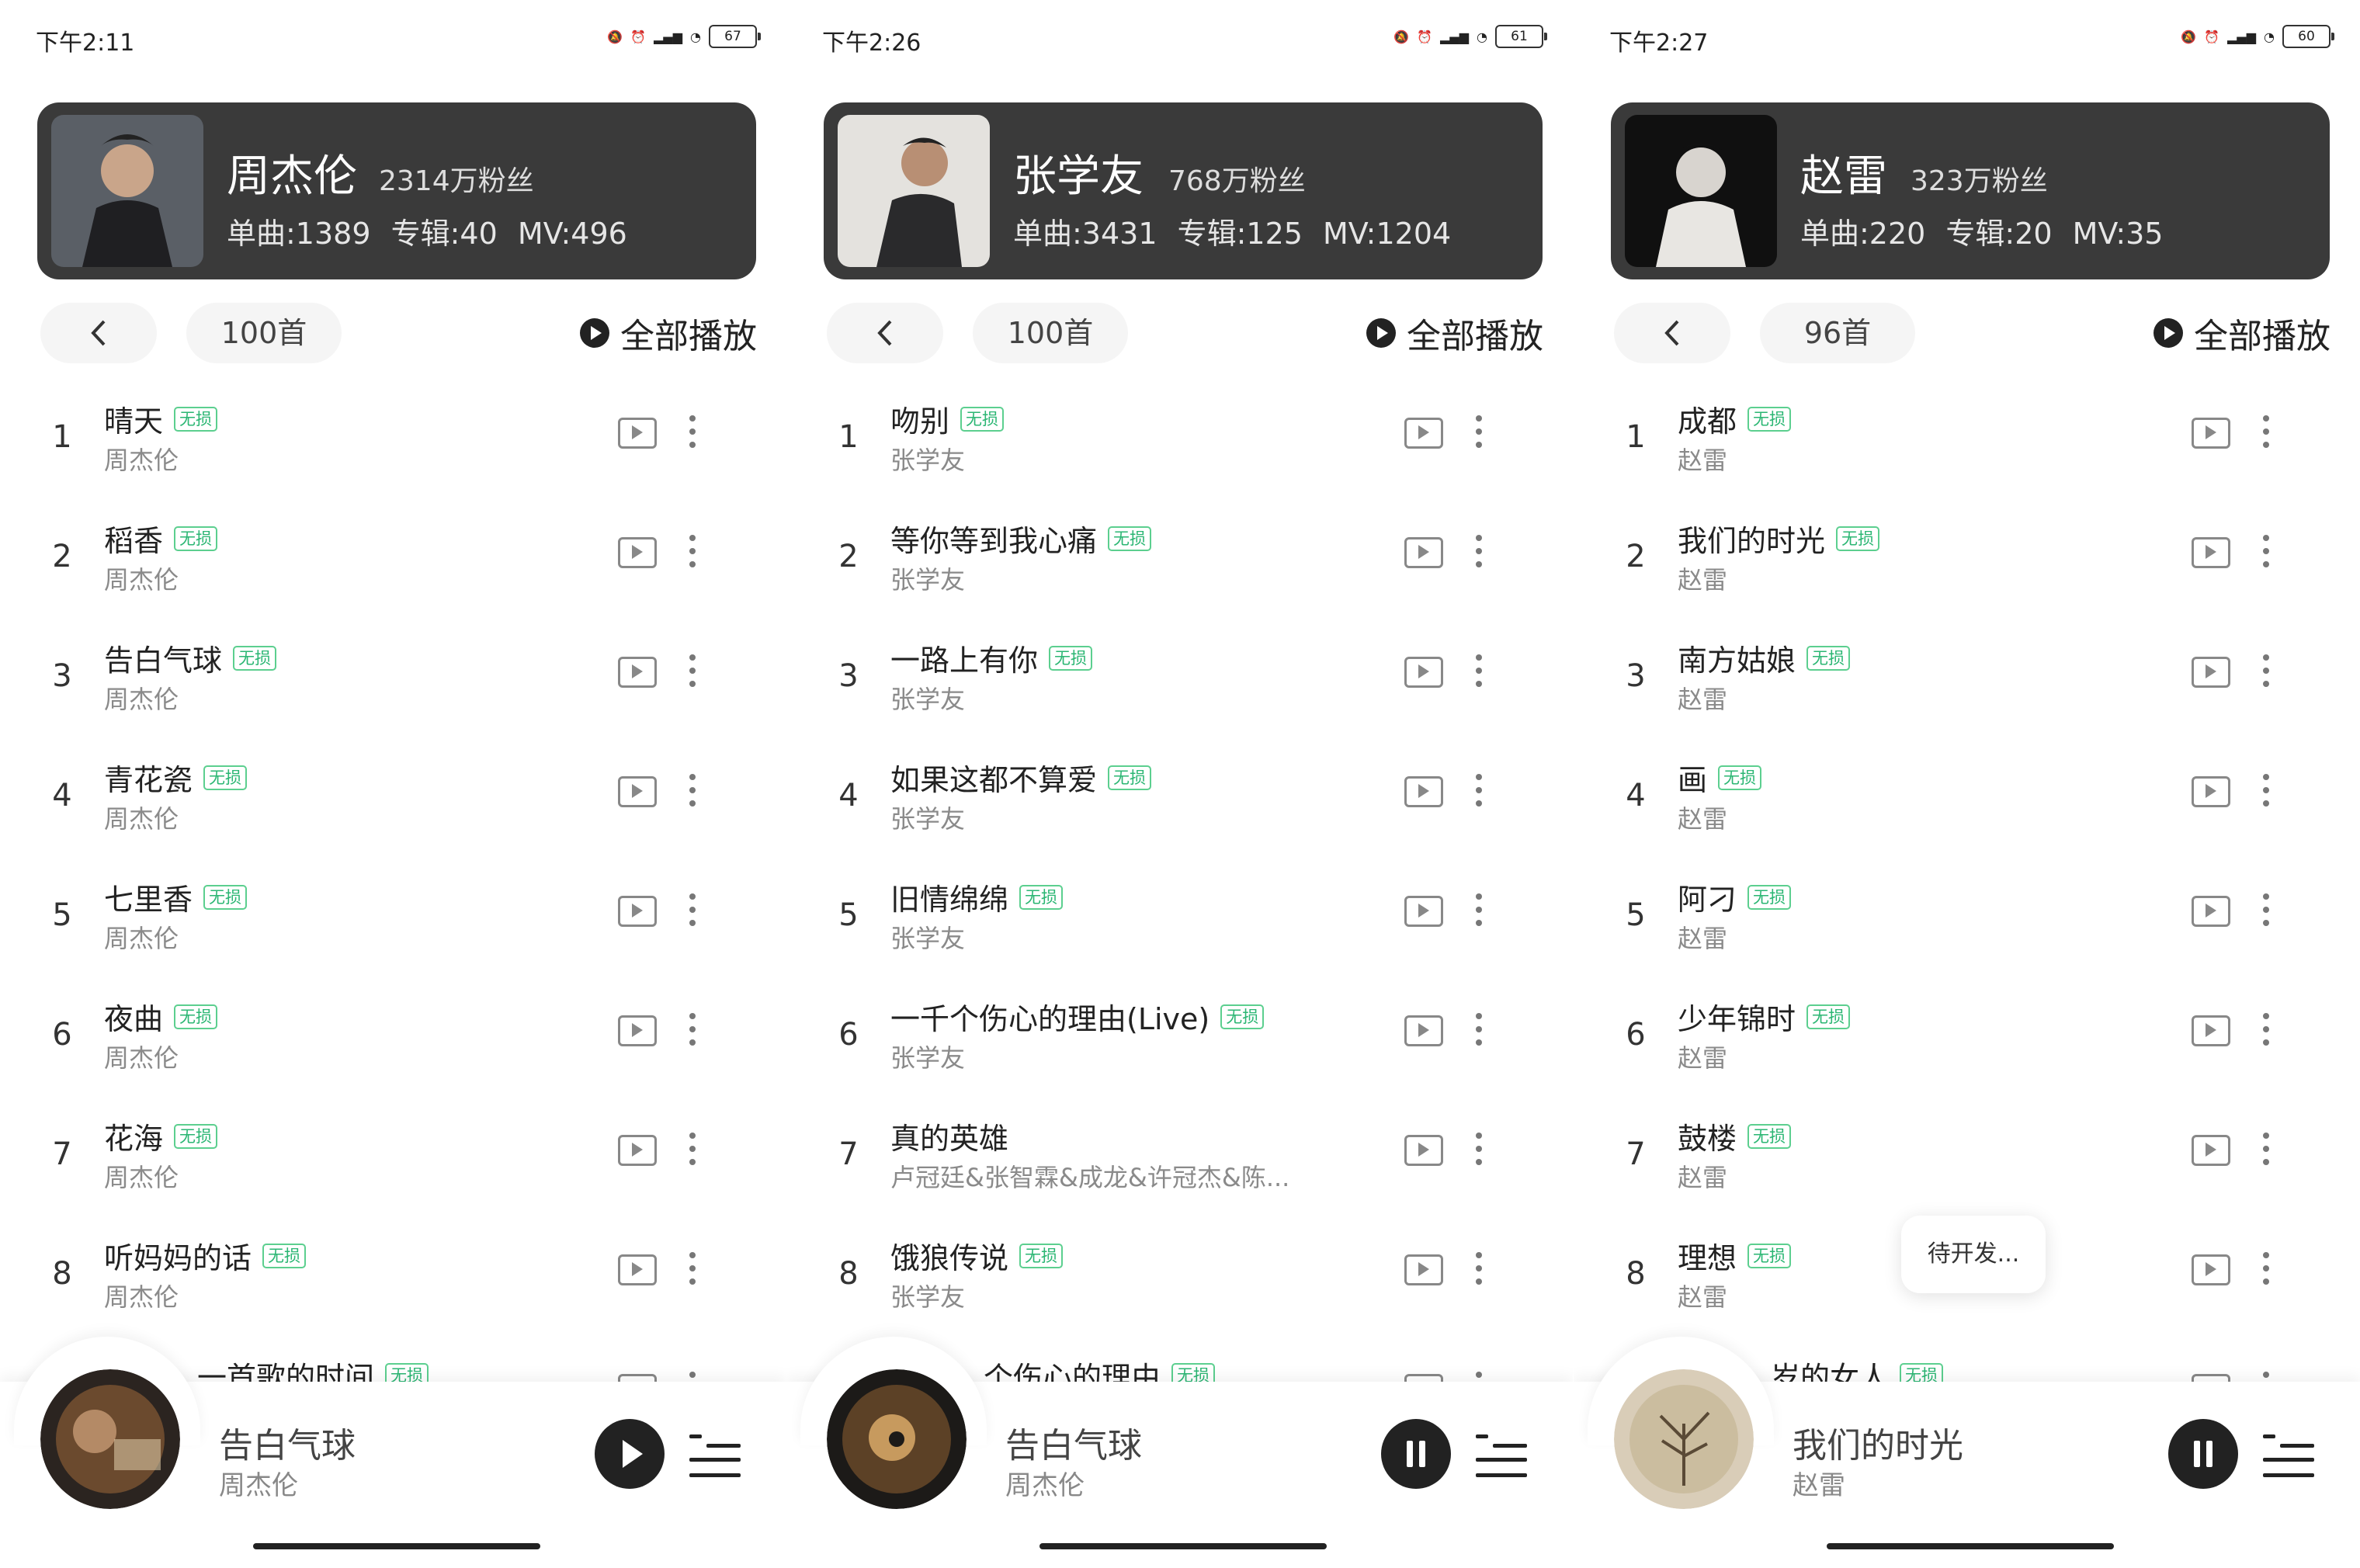 This screenshot has height=1568, width=2360. I want to click on song-row: 5 阿刁 无损 赵雷, so click(1967, 924).